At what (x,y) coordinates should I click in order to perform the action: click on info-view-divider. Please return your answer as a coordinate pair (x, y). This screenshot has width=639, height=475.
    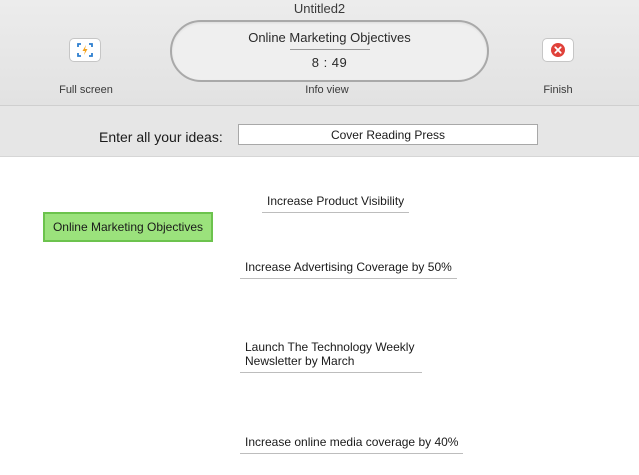
    Looking at the image, I should click on (330, 49).